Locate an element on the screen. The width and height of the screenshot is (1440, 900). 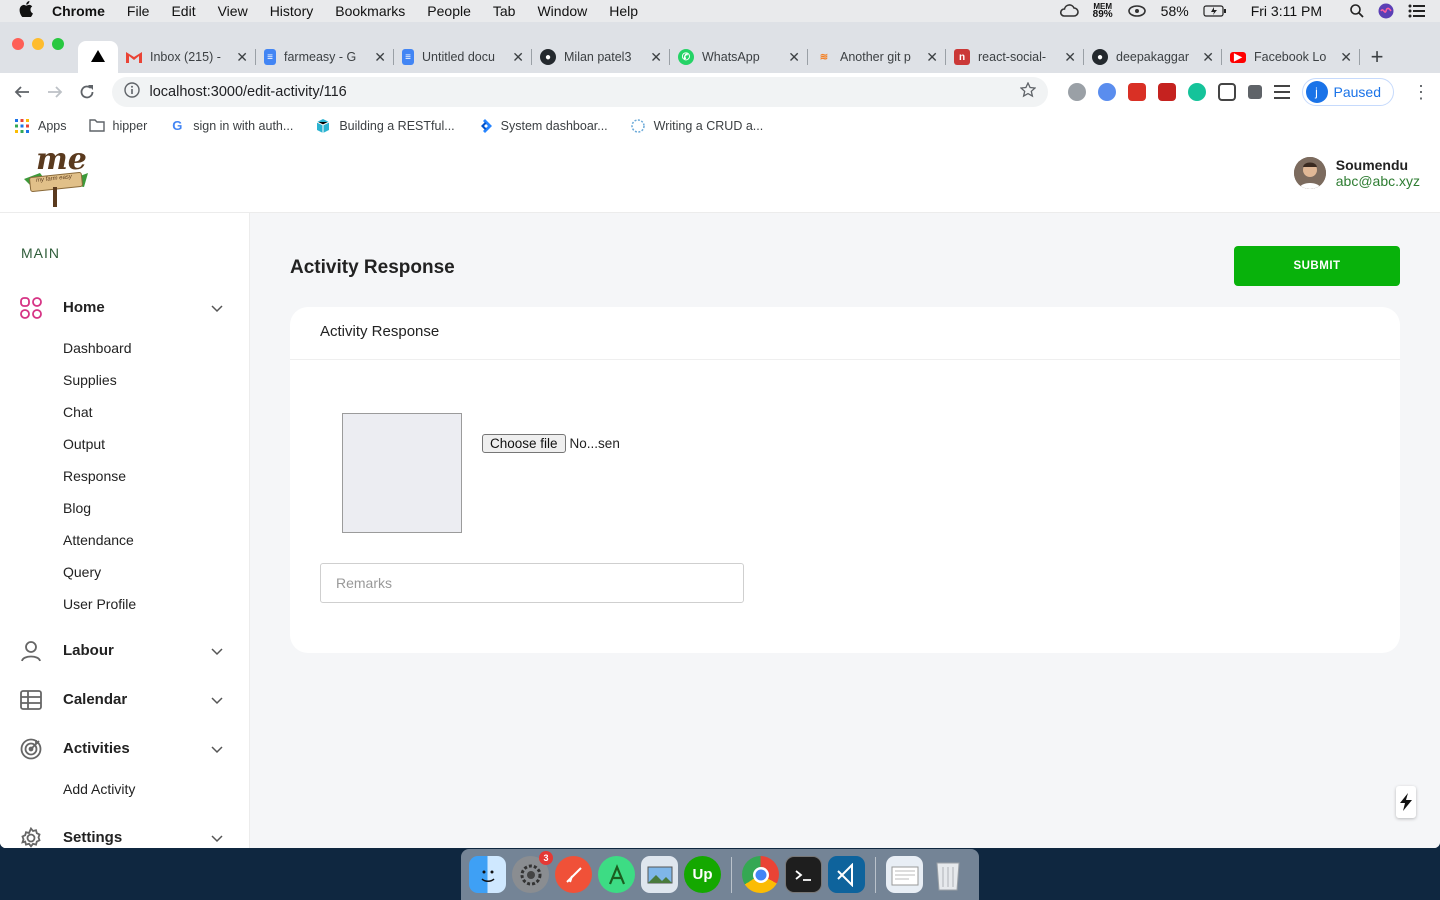
extension-blue-icon is located at coordinates (1106, 92).